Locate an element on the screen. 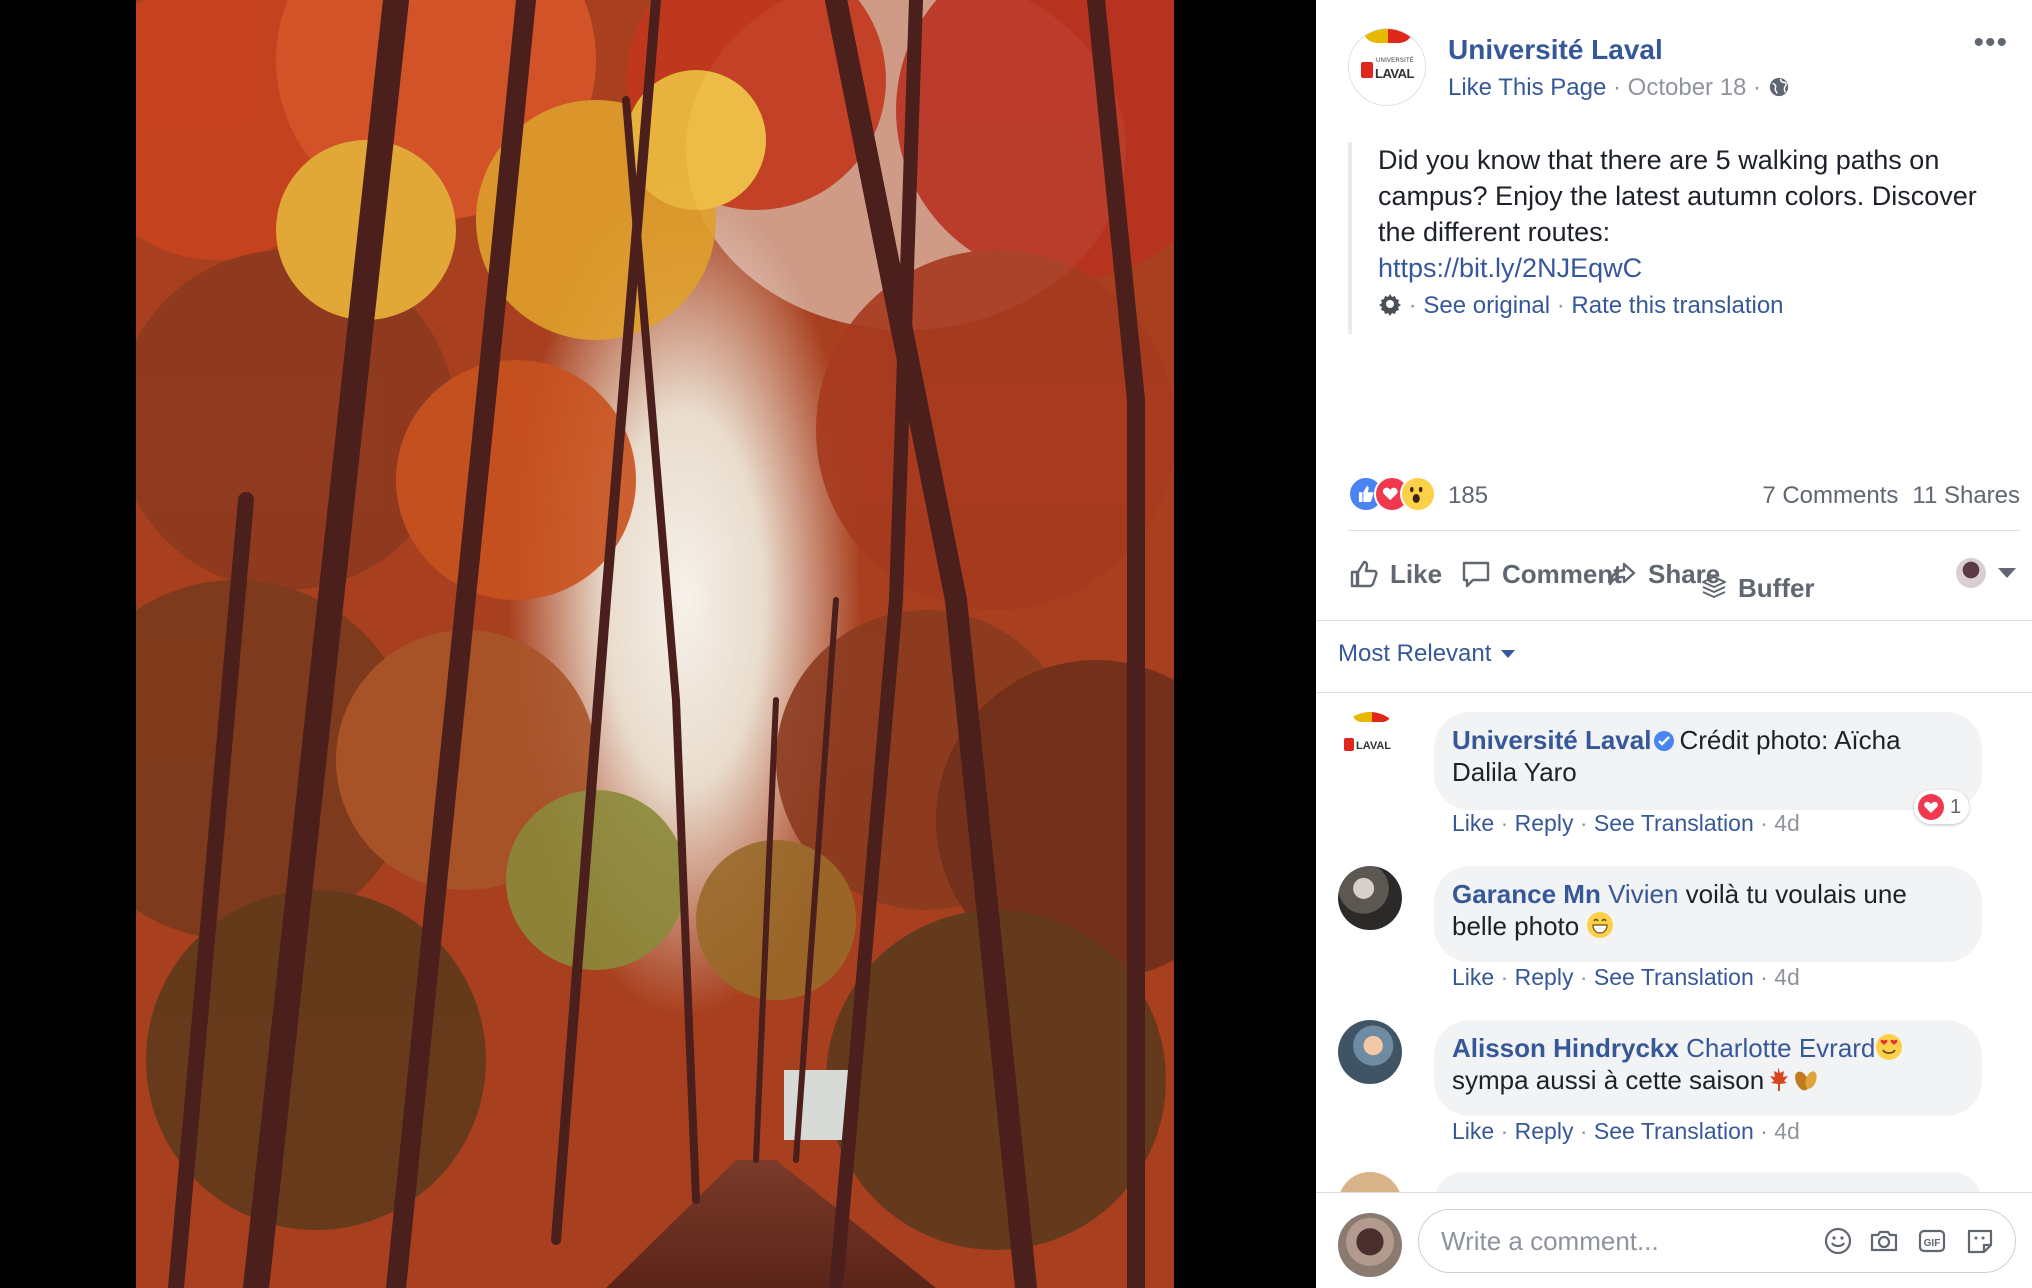 This screenshot has height=1288, width=2032. reaction-count: 1 is located at coordinates (1956, 806).